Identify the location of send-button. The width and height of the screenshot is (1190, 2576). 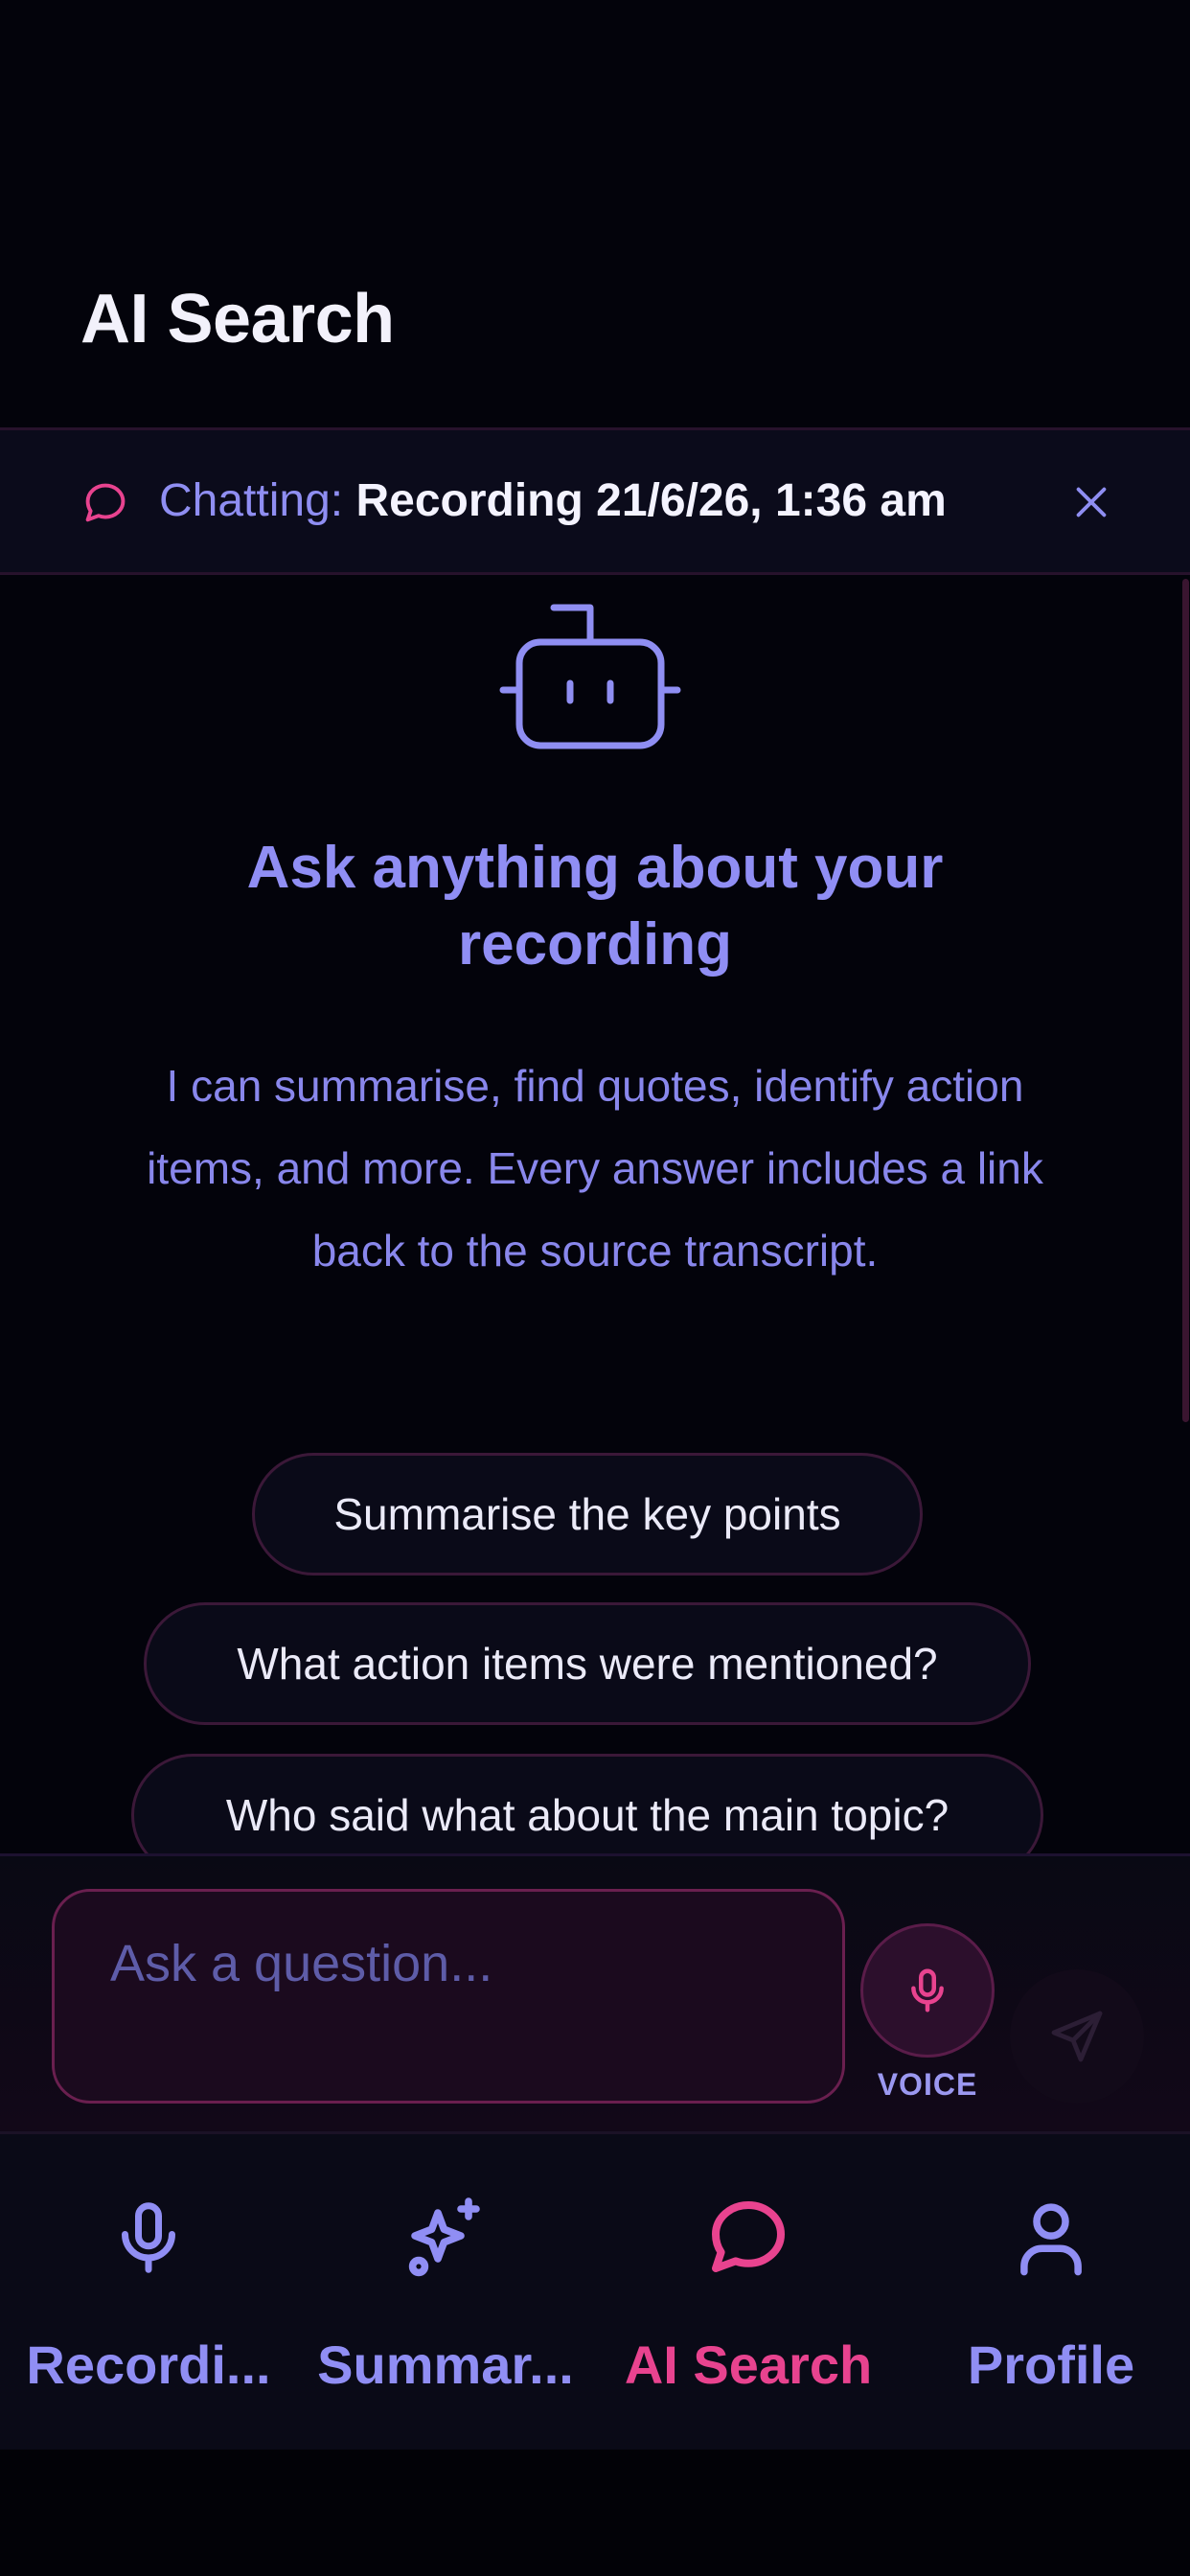
(1077, 2036).